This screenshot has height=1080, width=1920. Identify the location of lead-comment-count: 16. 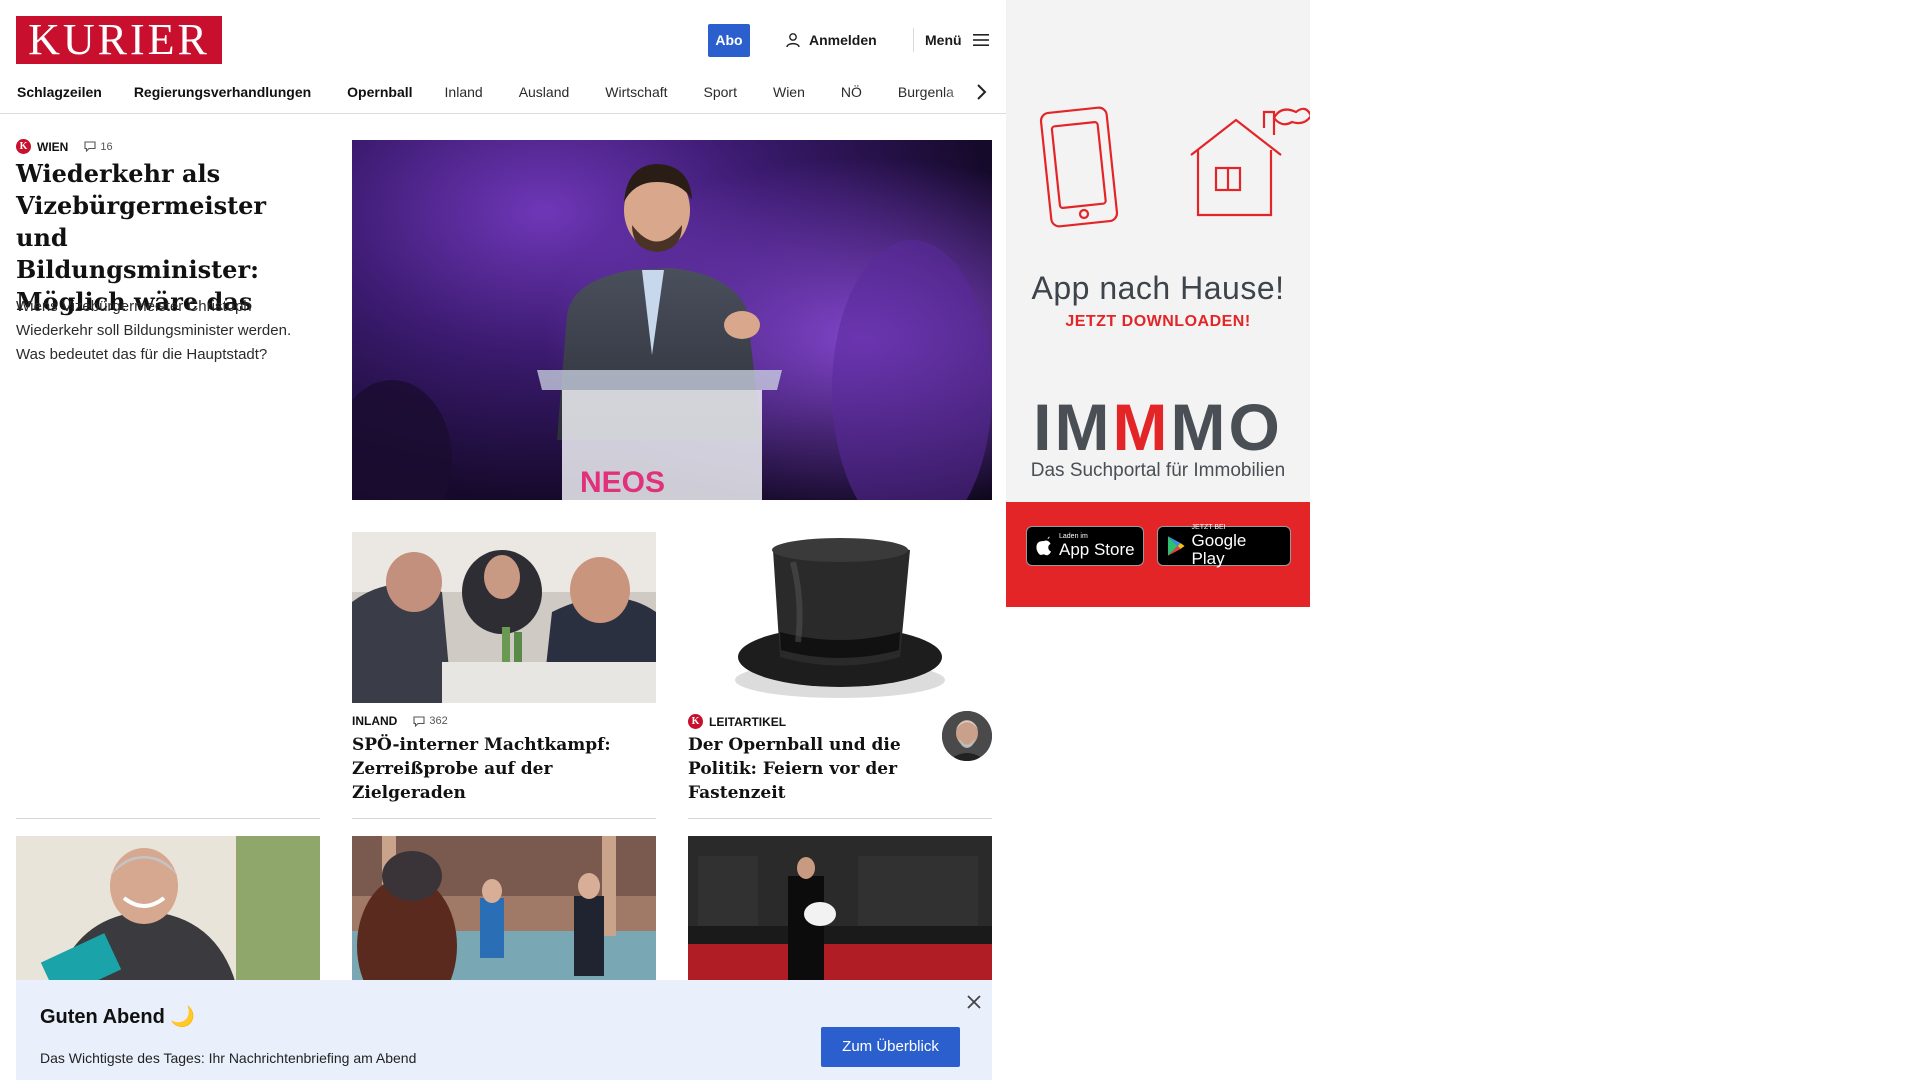
(106, 146).